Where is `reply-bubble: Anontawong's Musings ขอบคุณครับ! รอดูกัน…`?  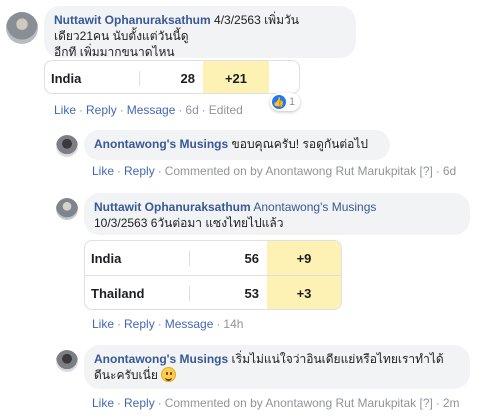 reply-bubble: Anontawong's Musings ขอบคุณครับ! รอดูกัน… is located at coordinates (237, 145).